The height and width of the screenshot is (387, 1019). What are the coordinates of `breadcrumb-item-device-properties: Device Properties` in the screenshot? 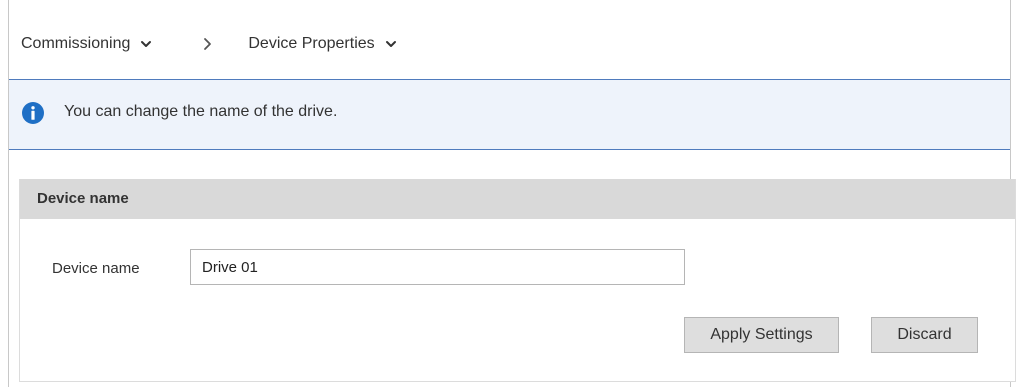 It's located at (322, 44).